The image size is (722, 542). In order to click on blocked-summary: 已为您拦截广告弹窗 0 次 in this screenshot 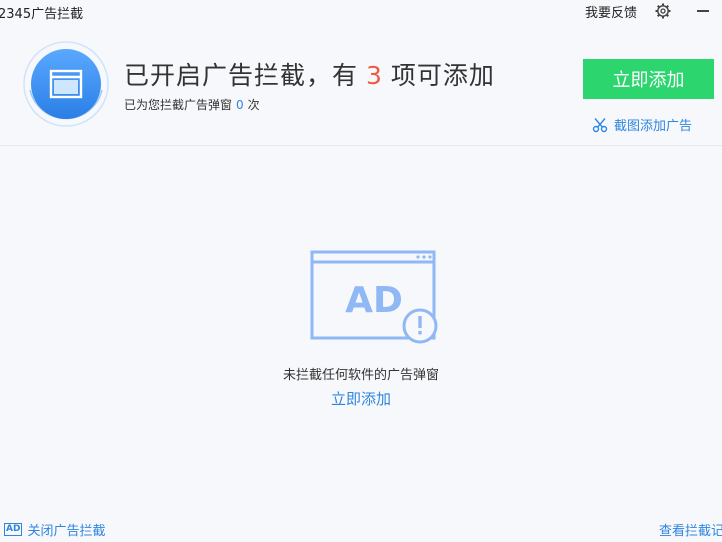, I will do `click(192, 104)`.